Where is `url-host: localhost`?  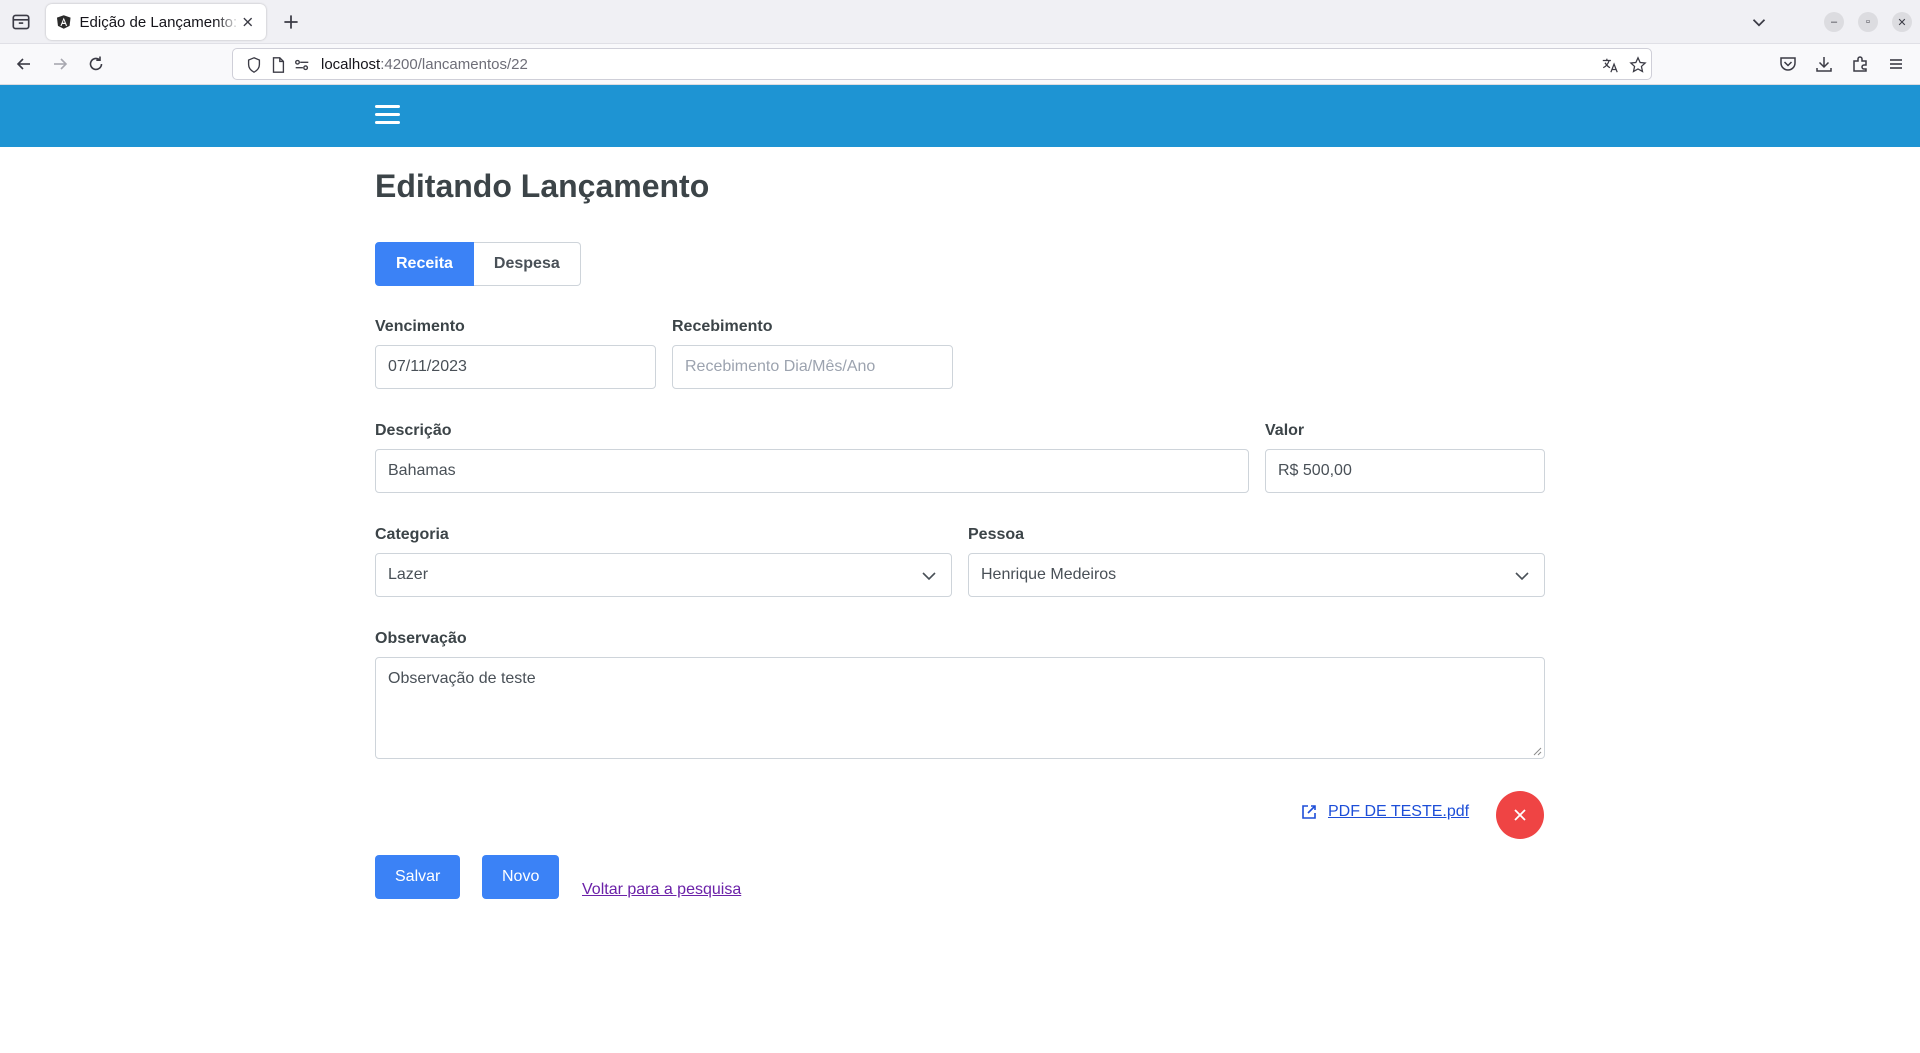
url-host: localhost is located at coordinates (351, 64).